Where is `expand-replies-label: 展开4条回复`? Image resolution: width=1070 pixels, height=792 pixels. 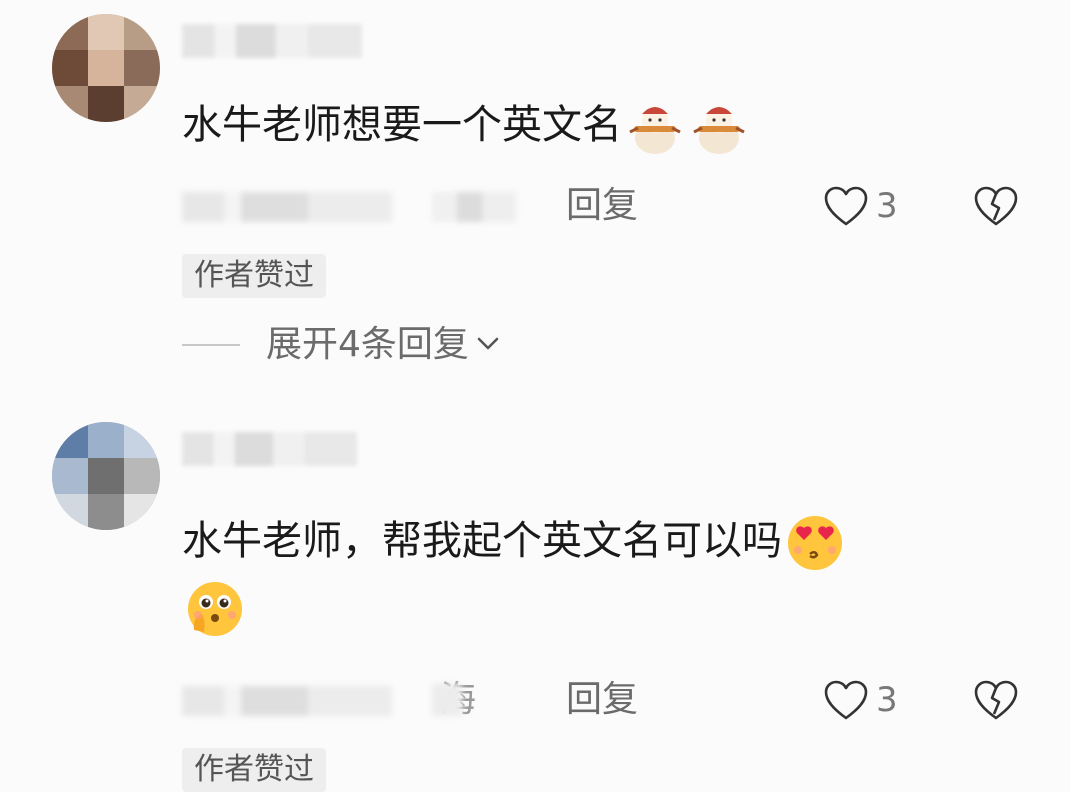 expand-replies-label: 展开4条回复 is located at coordinates (367, 344).